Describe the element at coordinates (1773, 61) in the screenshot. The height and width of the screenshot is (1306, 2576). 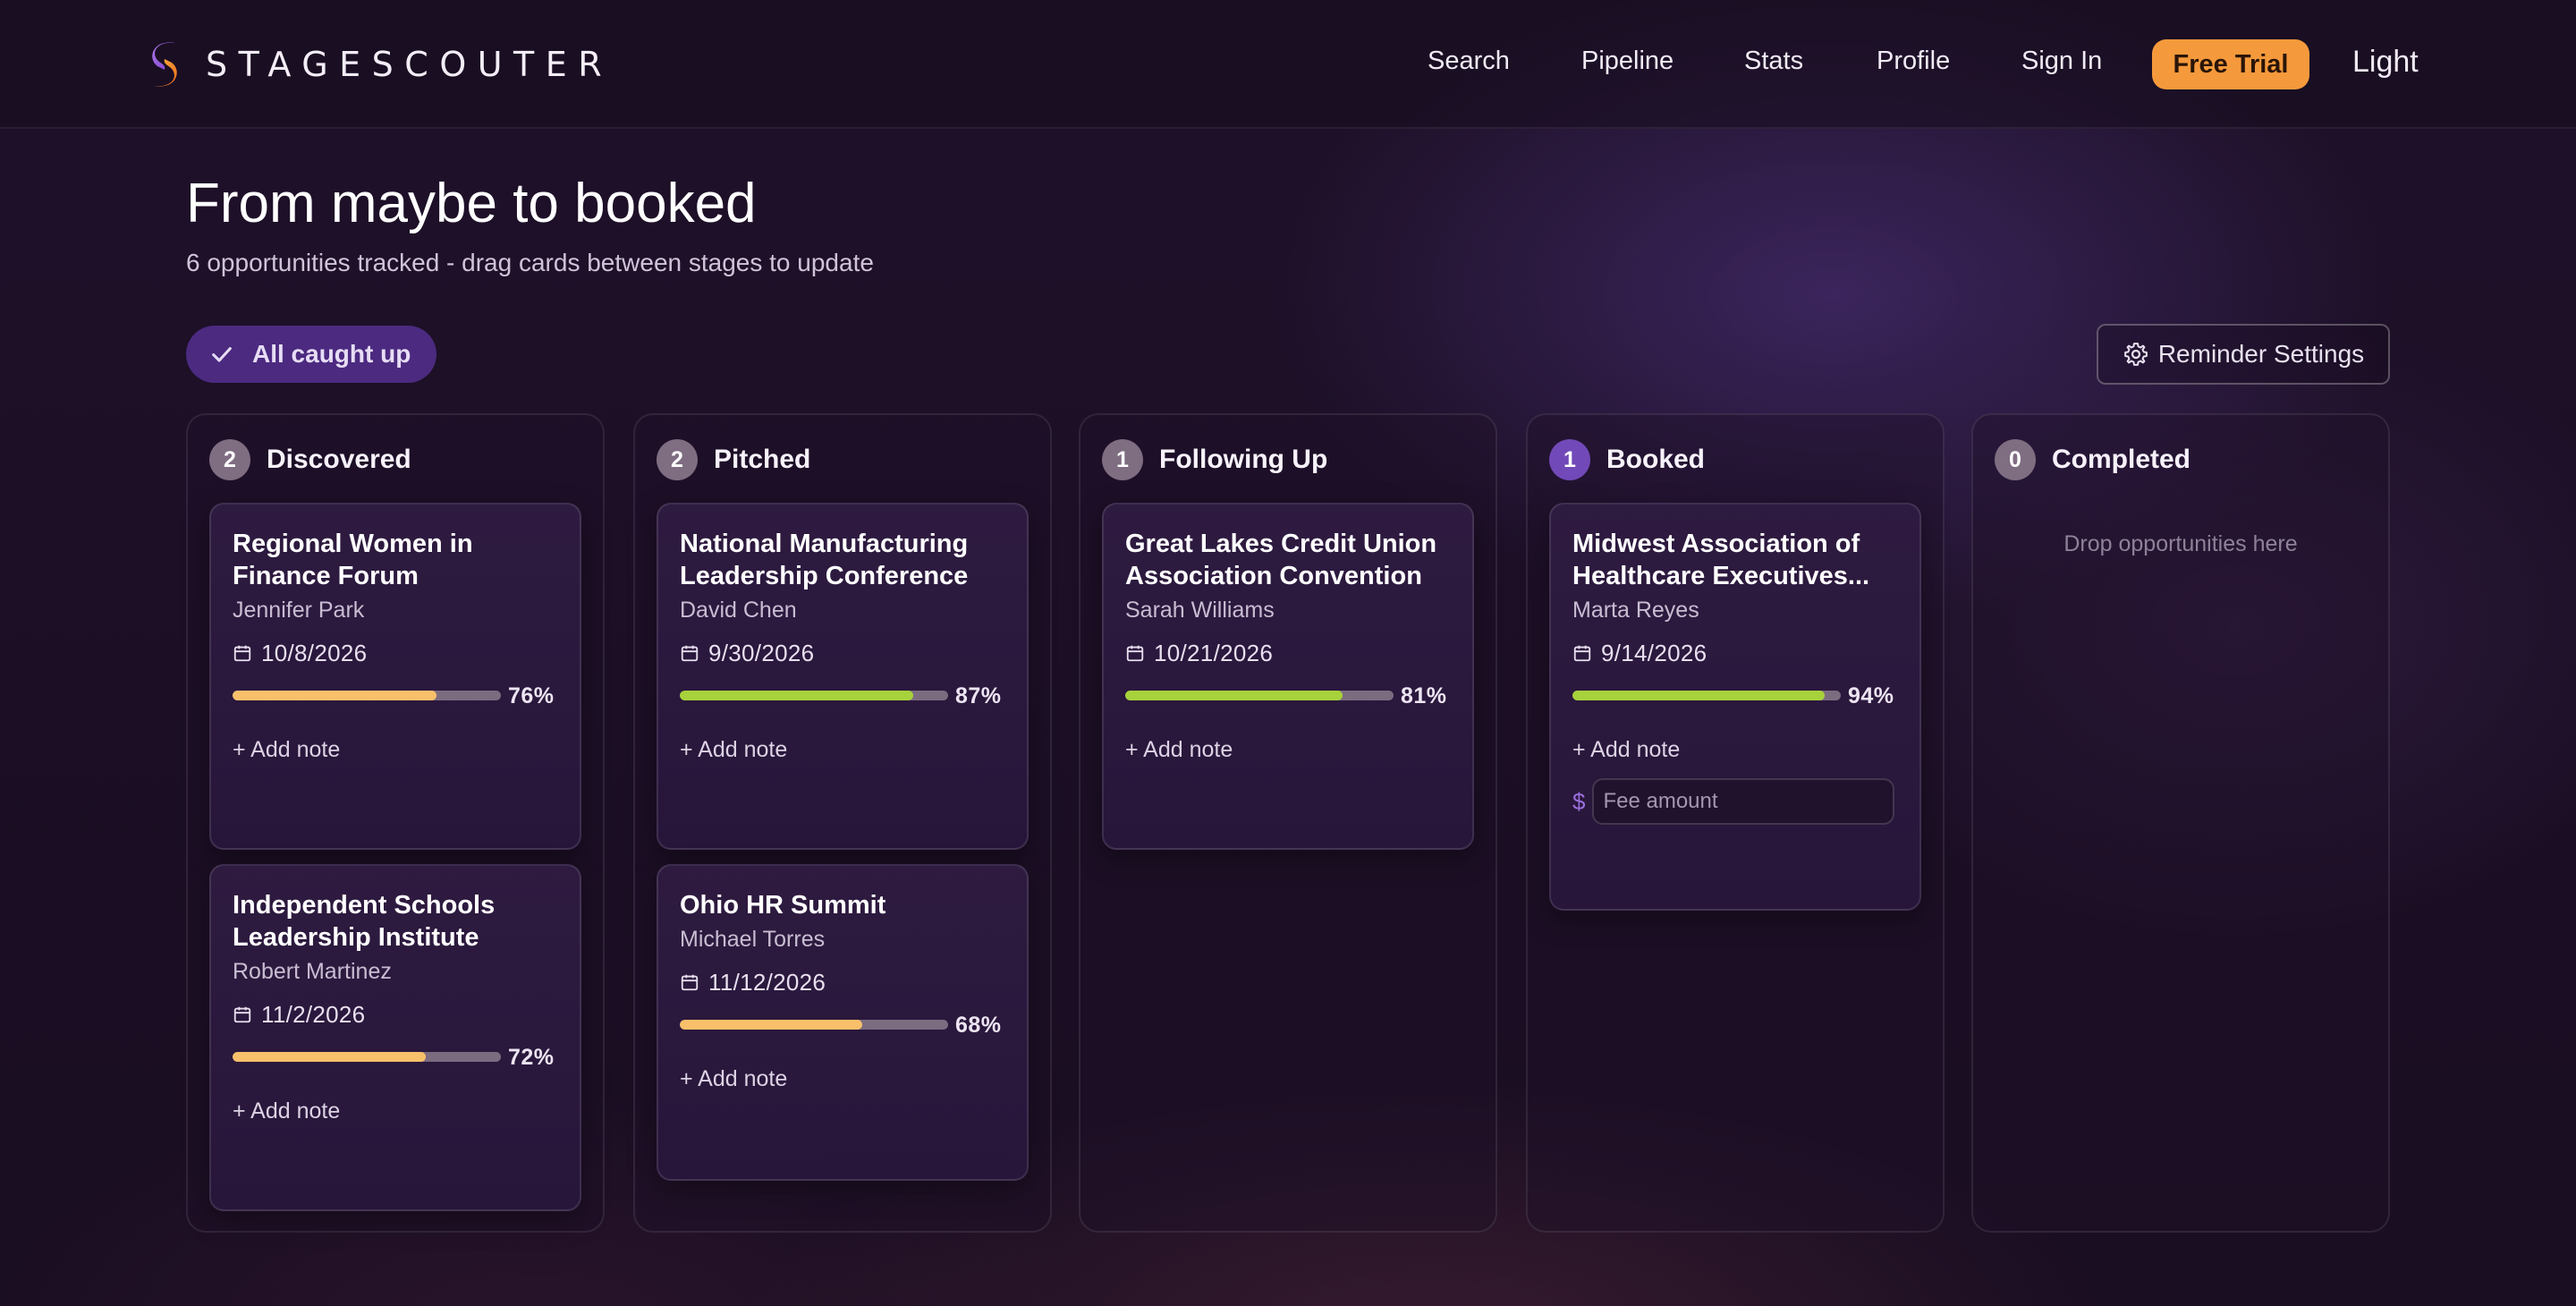
I see `nav-link-stats: Stats` at that location.